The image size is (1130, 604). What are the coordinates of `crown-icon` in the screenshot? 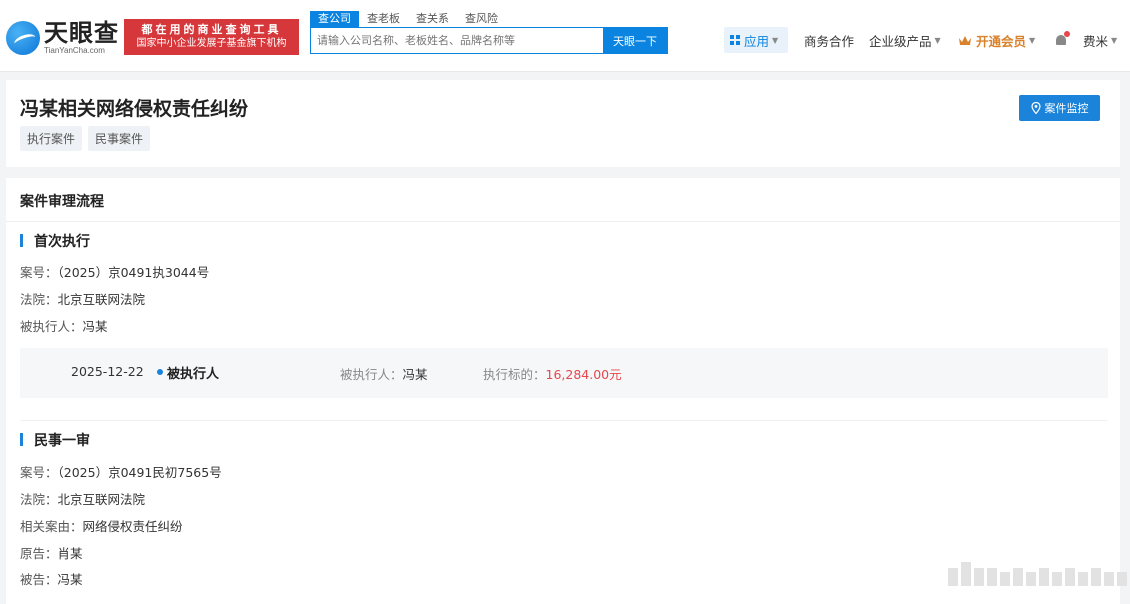 It's located at (965, 40).